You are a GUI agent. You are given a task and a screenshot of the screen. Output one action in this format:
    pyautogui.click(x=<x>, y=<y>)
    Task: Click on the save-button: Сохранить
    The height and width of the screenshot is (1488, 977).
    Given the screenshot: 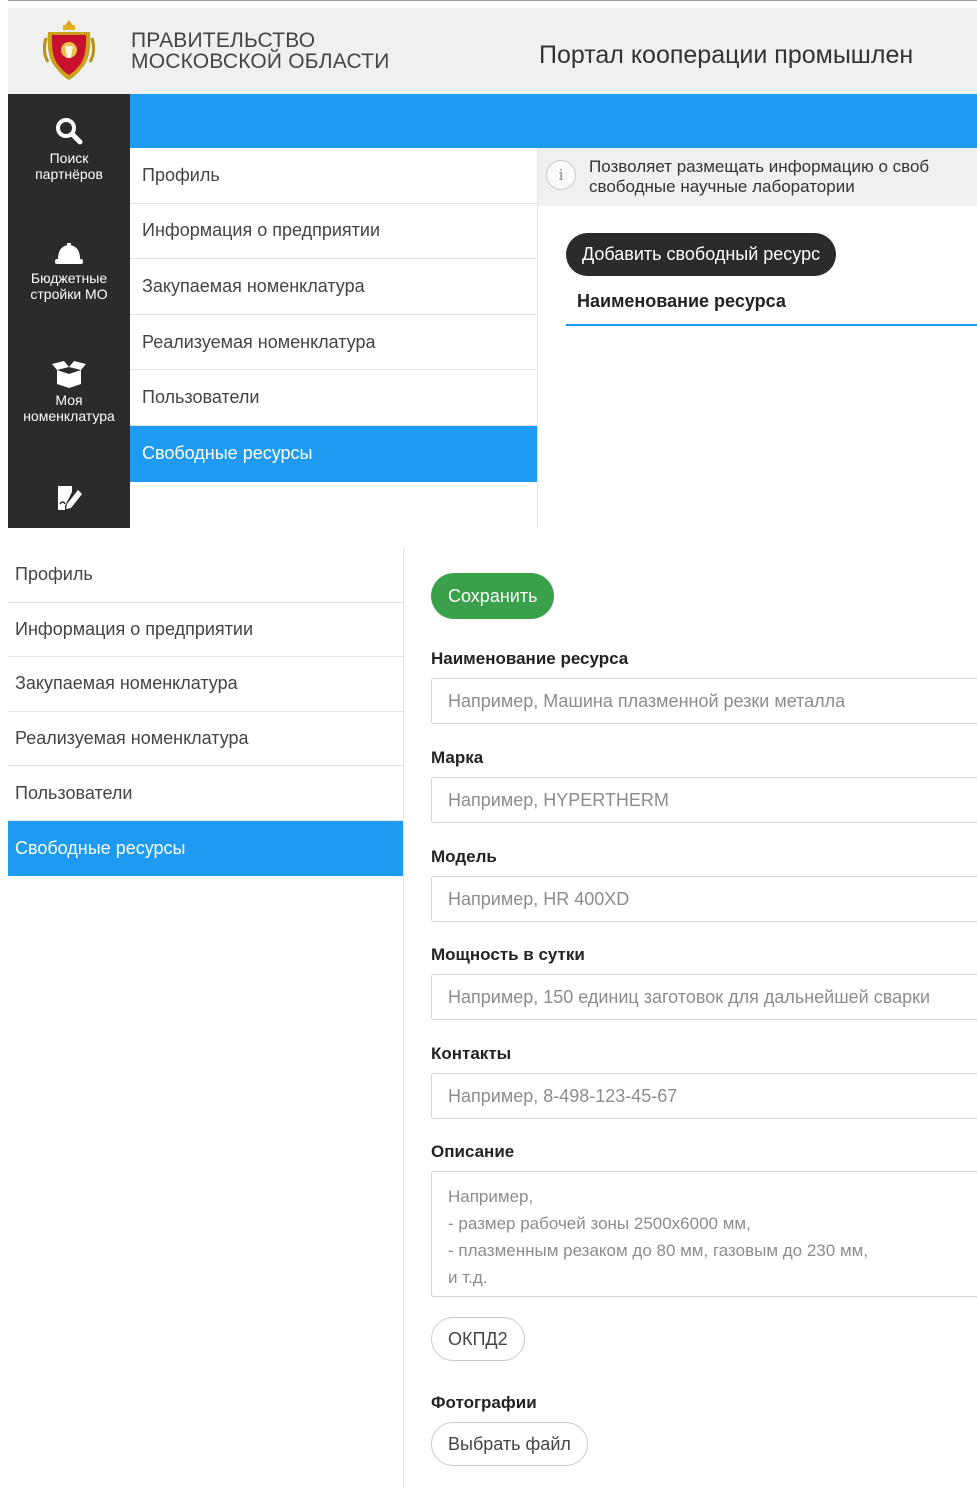 What is the action you would take?
    pyautogui.click(x=493, y=596)
    